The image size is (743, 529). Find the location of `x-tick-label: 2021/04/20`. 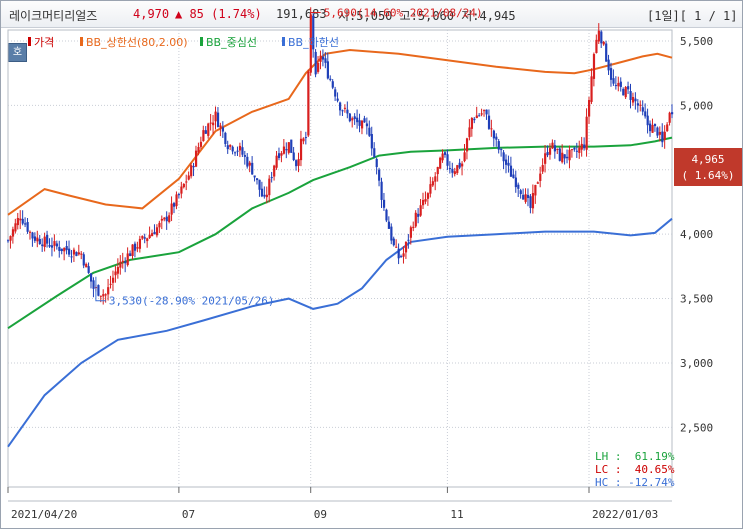

x-tick-label: 2021/04/20 is located at coordinates (44, 514).